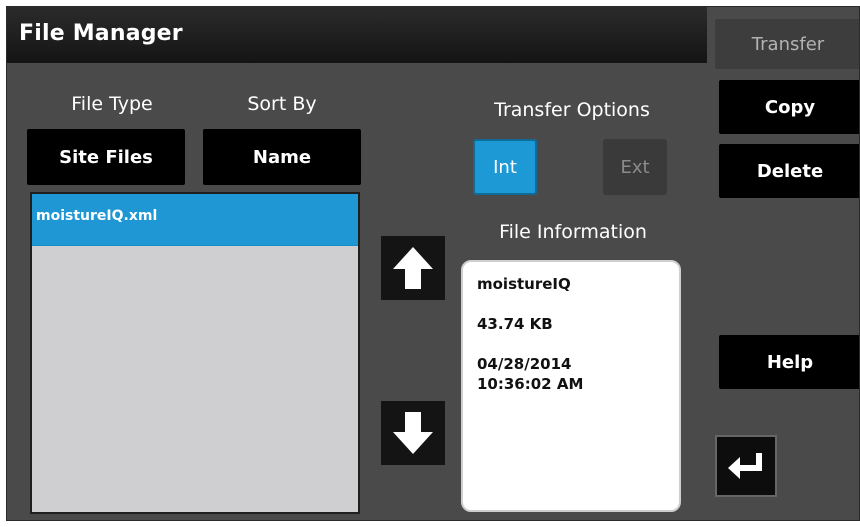 Image resolution: width=860 pixels, height=527 pixels. What do you see at coordinates (112, 104) in the screenshot?
I see `file-type-label: File Type` at bounding box center [112, 104].